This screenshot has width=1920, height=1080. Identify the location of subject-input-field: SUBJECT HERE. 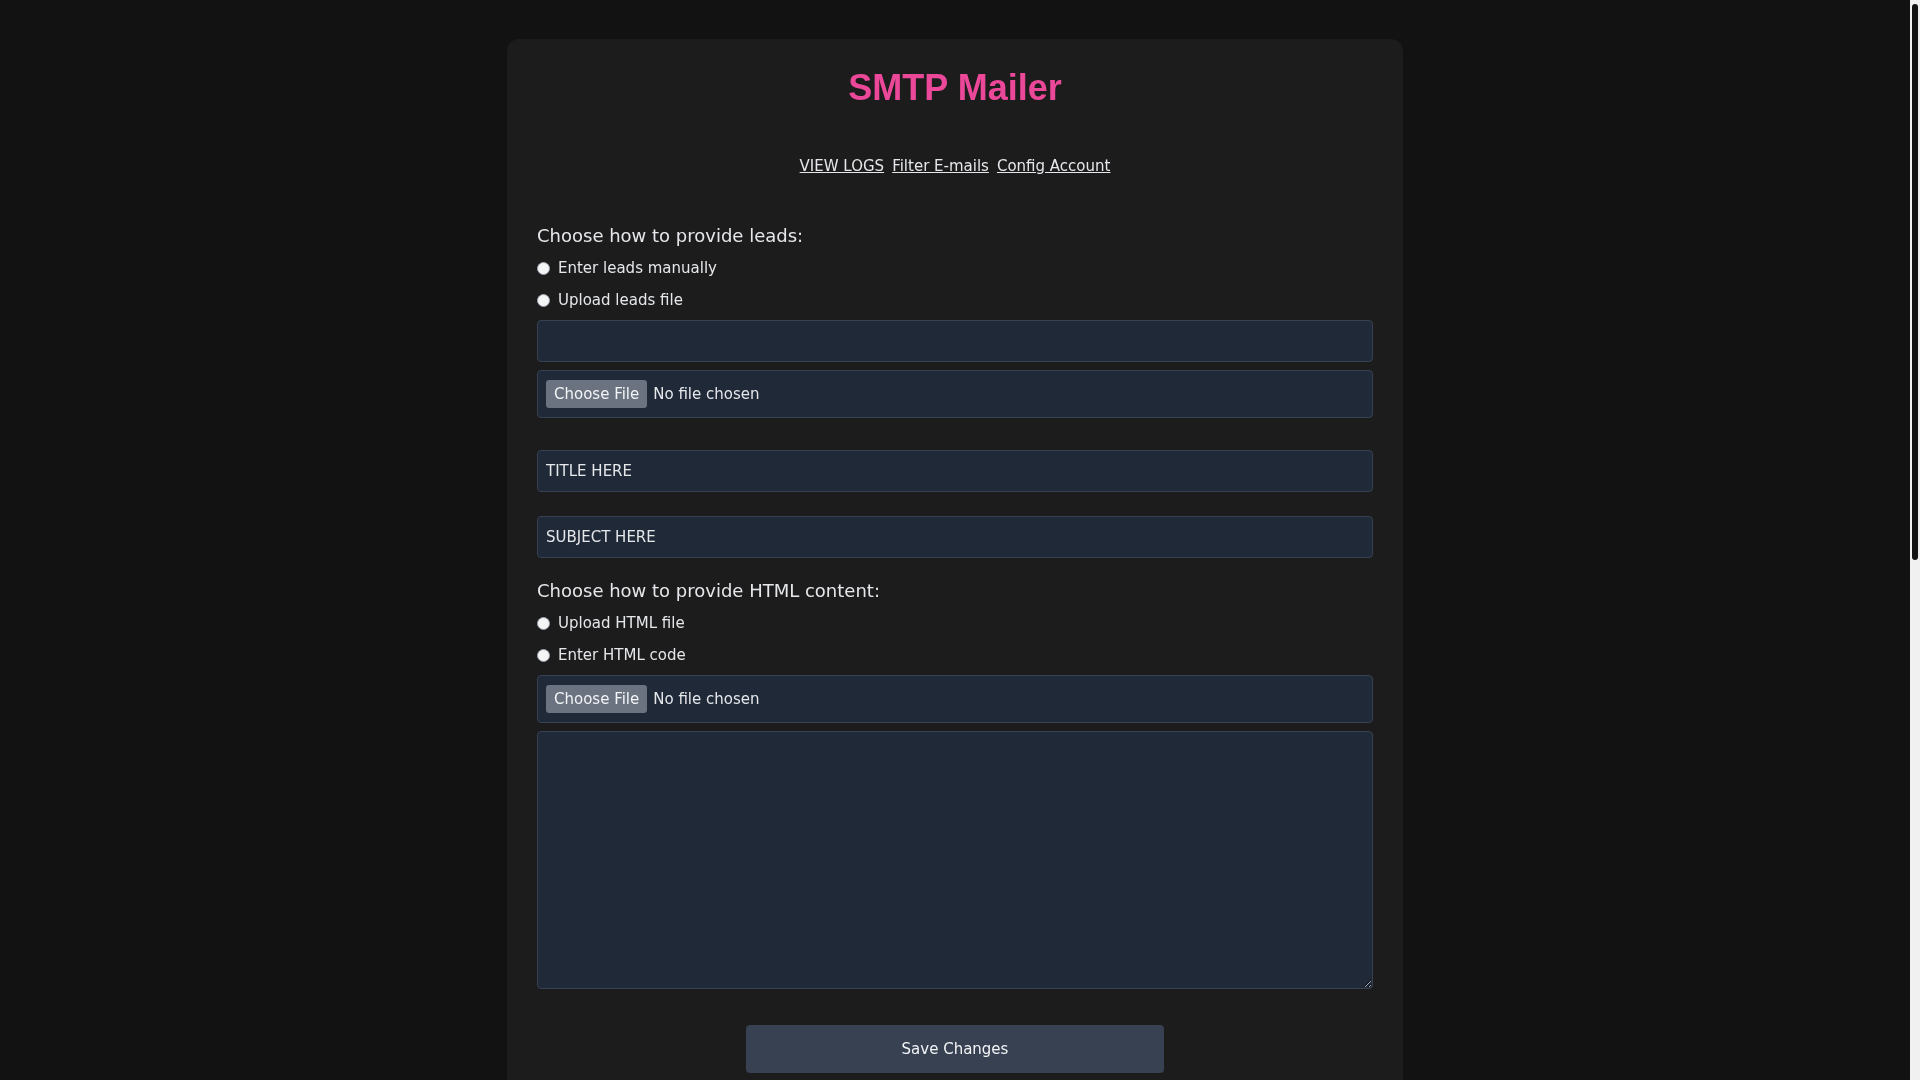
(955, 537).